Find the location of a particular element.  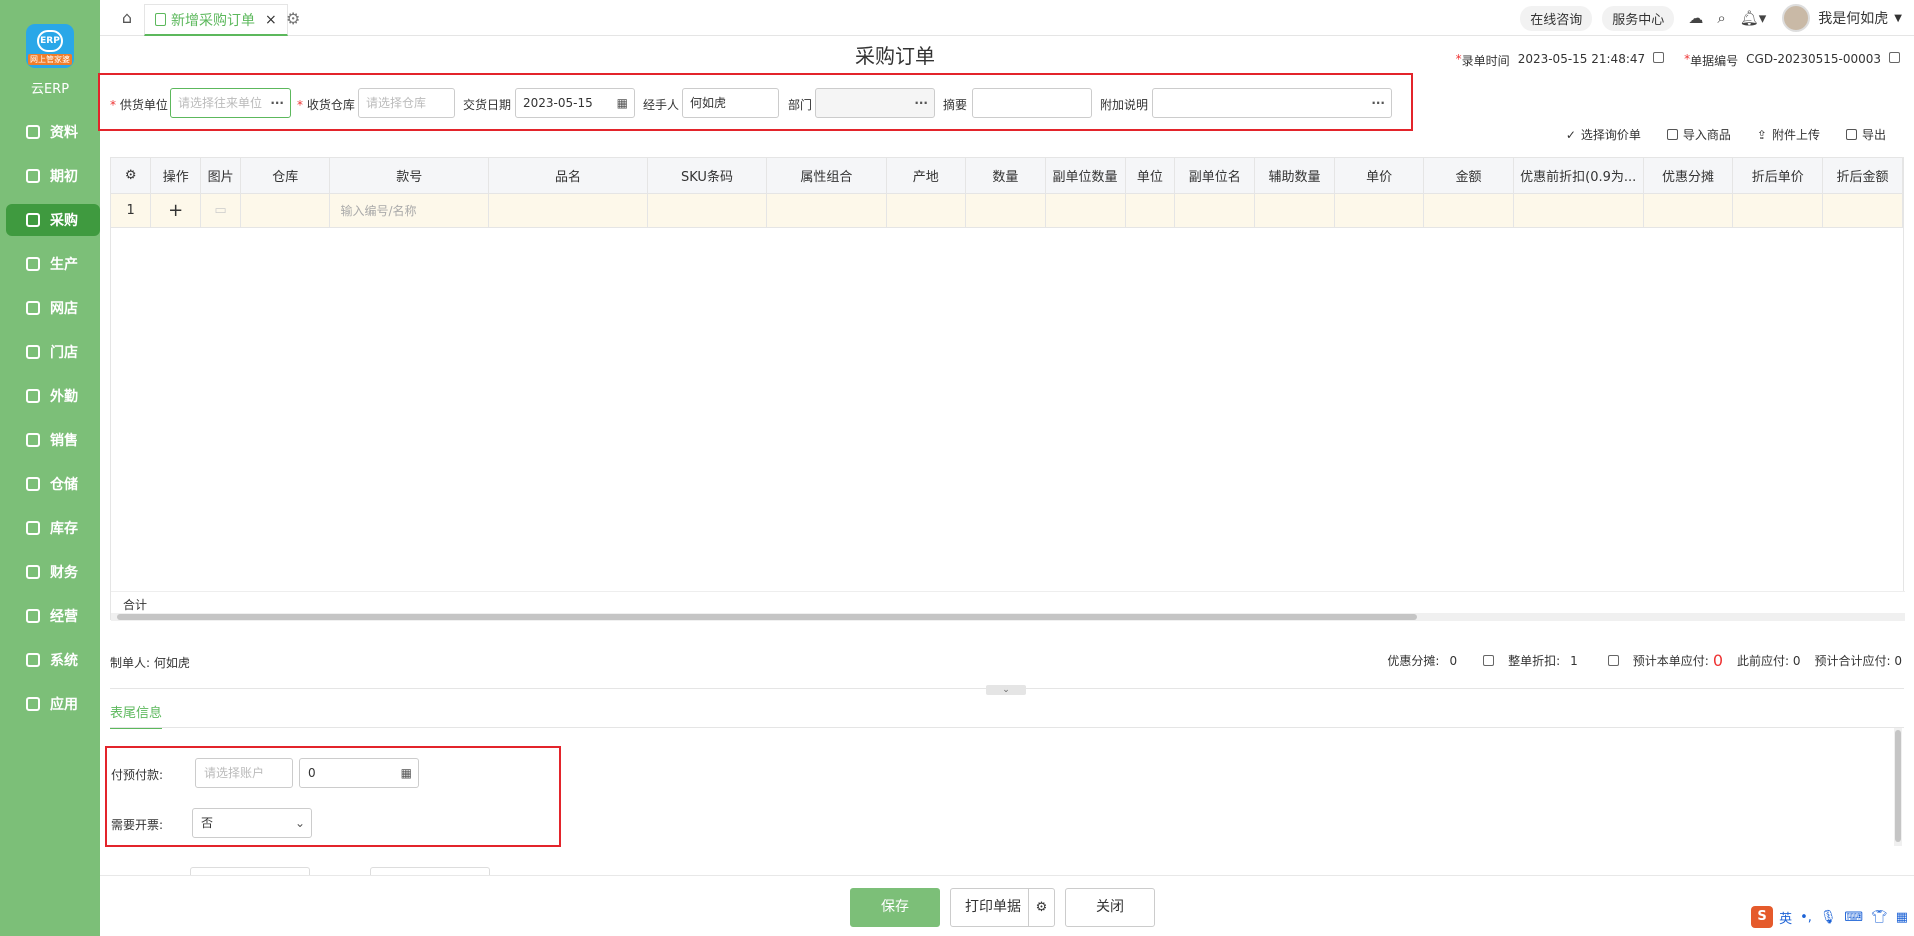

print-button: 打印单据 ⚙ is located at coordinates (1002, 907).